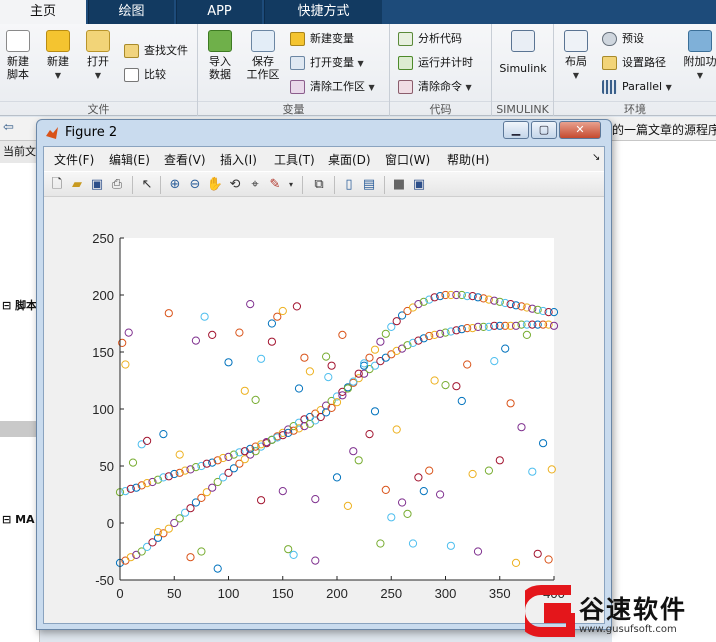 The image size is (716, 642). I want to click on run-and-time-icon, so click(405, 63).